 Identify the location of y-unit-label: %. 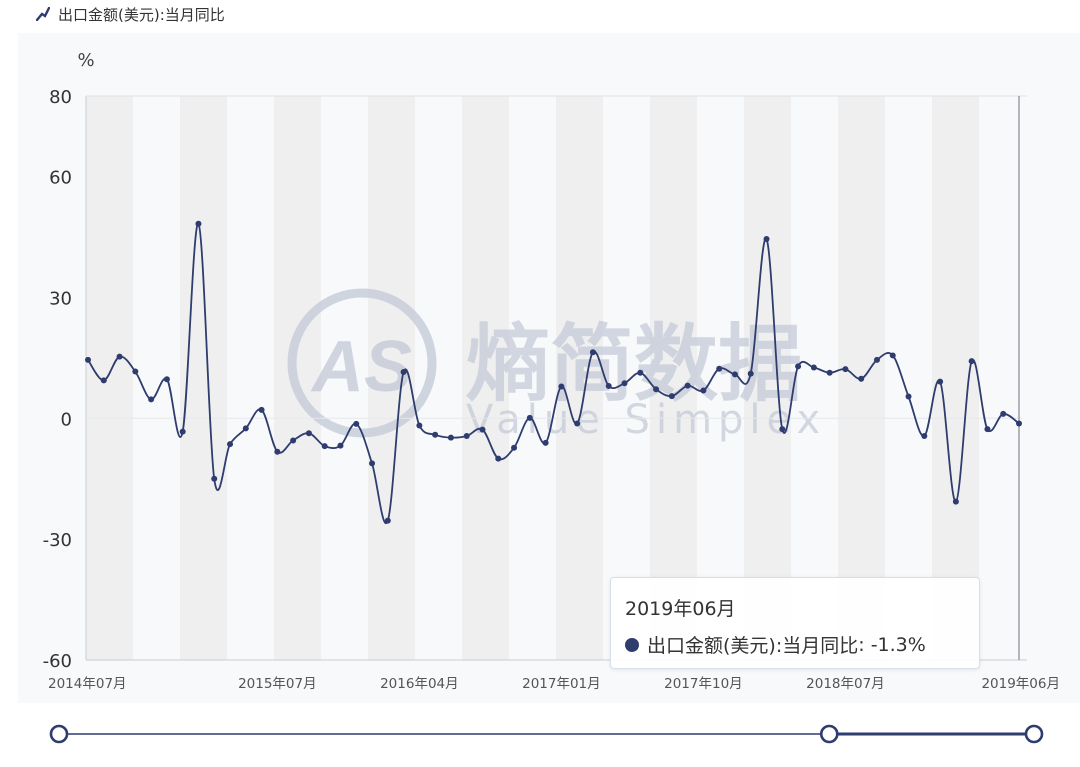
(85, 60).